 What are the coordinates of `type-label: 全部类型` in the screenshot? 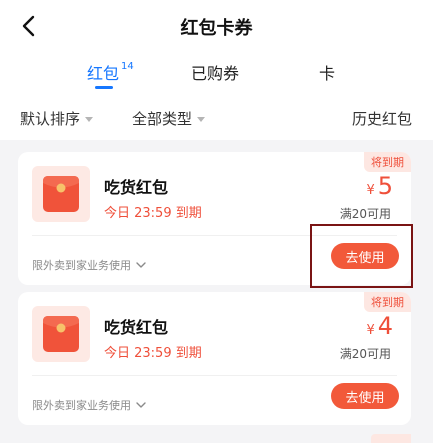 It's located at (162, 119).